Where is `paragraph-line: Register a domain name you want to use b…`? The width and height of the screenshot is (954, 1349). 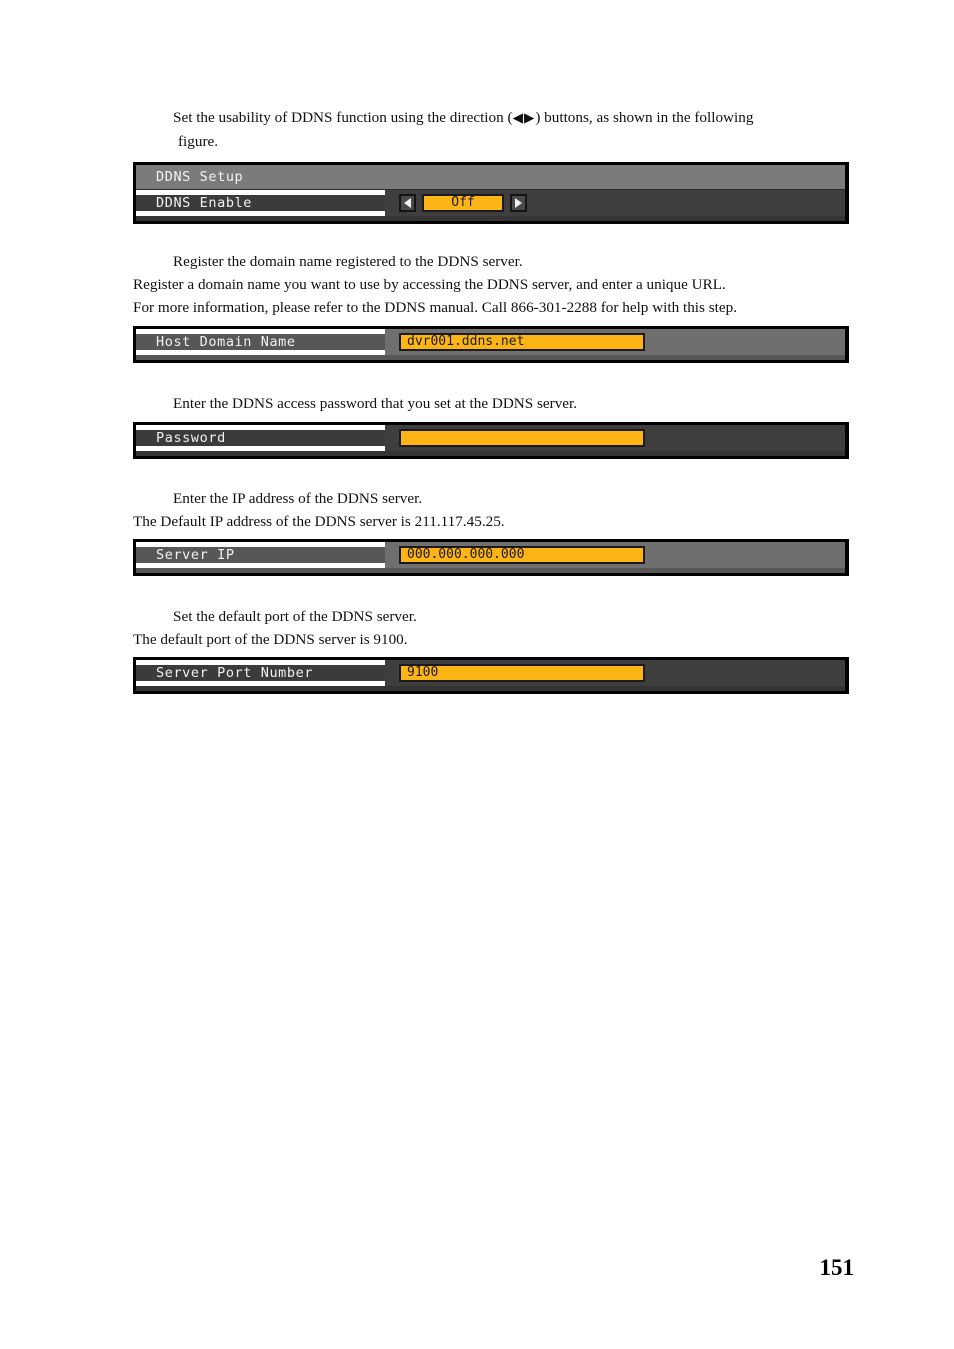
paragraph-line: Register a domain name you want to use b… is located at coordinates (429, 284).